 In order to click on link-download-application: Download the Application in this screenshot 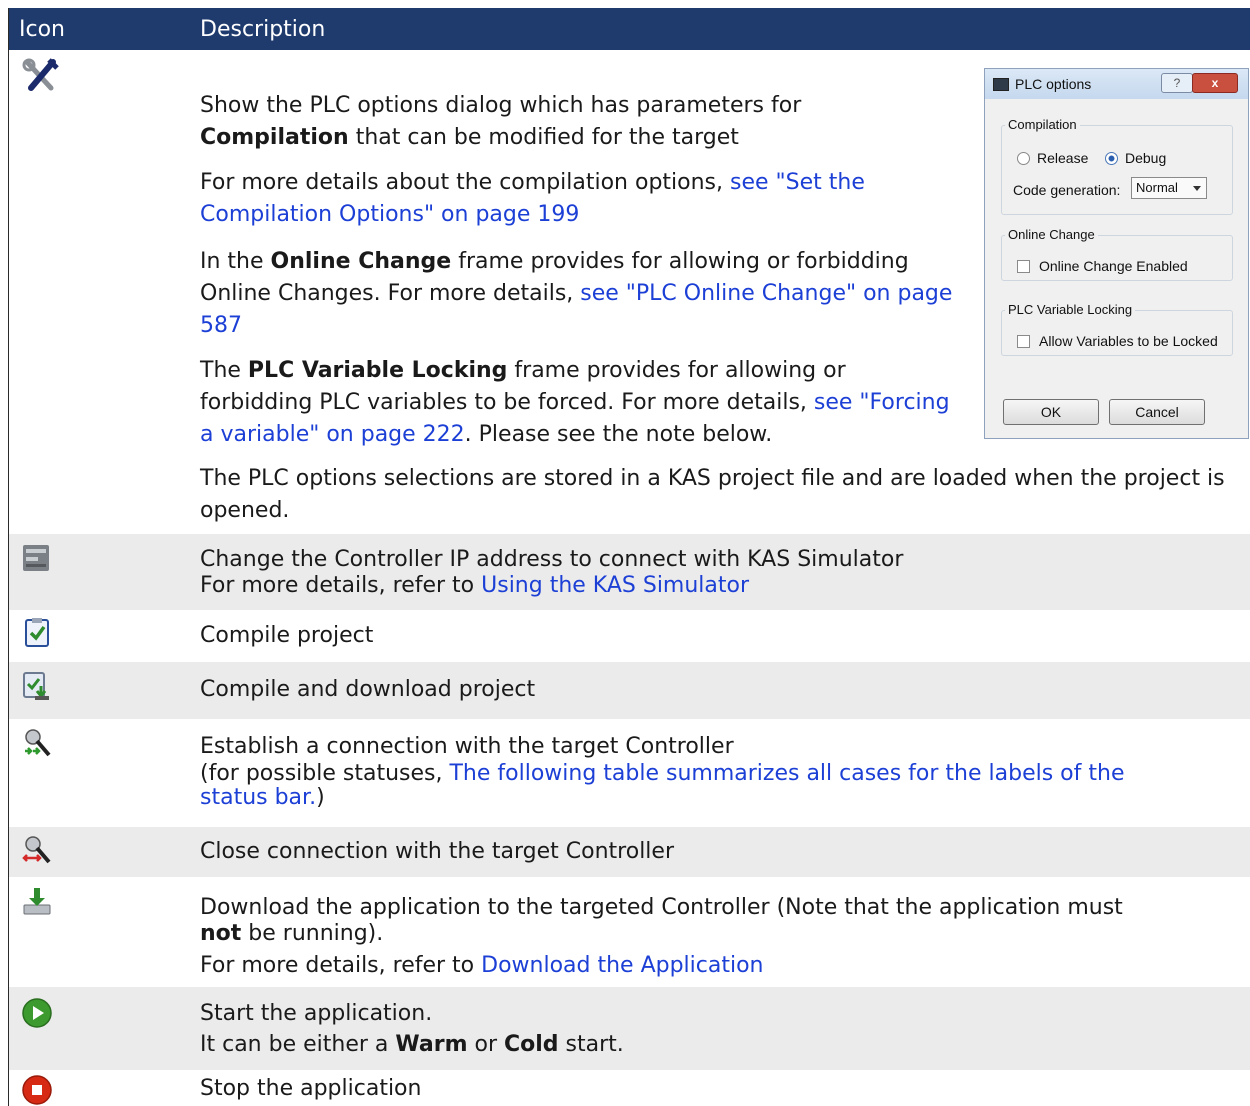, I will do `click(622, 965)`.